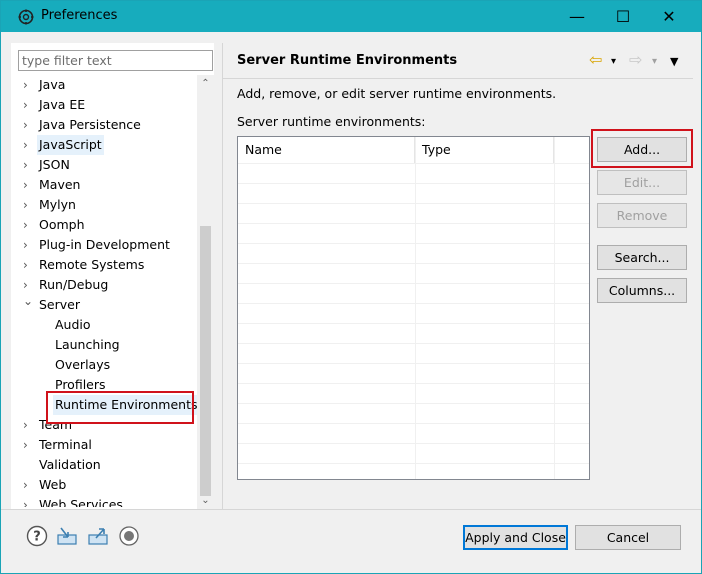 Image resolution: width=702 pixels, height=574 pixels. I want to click on maximize-button: ☐, so click(623, 16).